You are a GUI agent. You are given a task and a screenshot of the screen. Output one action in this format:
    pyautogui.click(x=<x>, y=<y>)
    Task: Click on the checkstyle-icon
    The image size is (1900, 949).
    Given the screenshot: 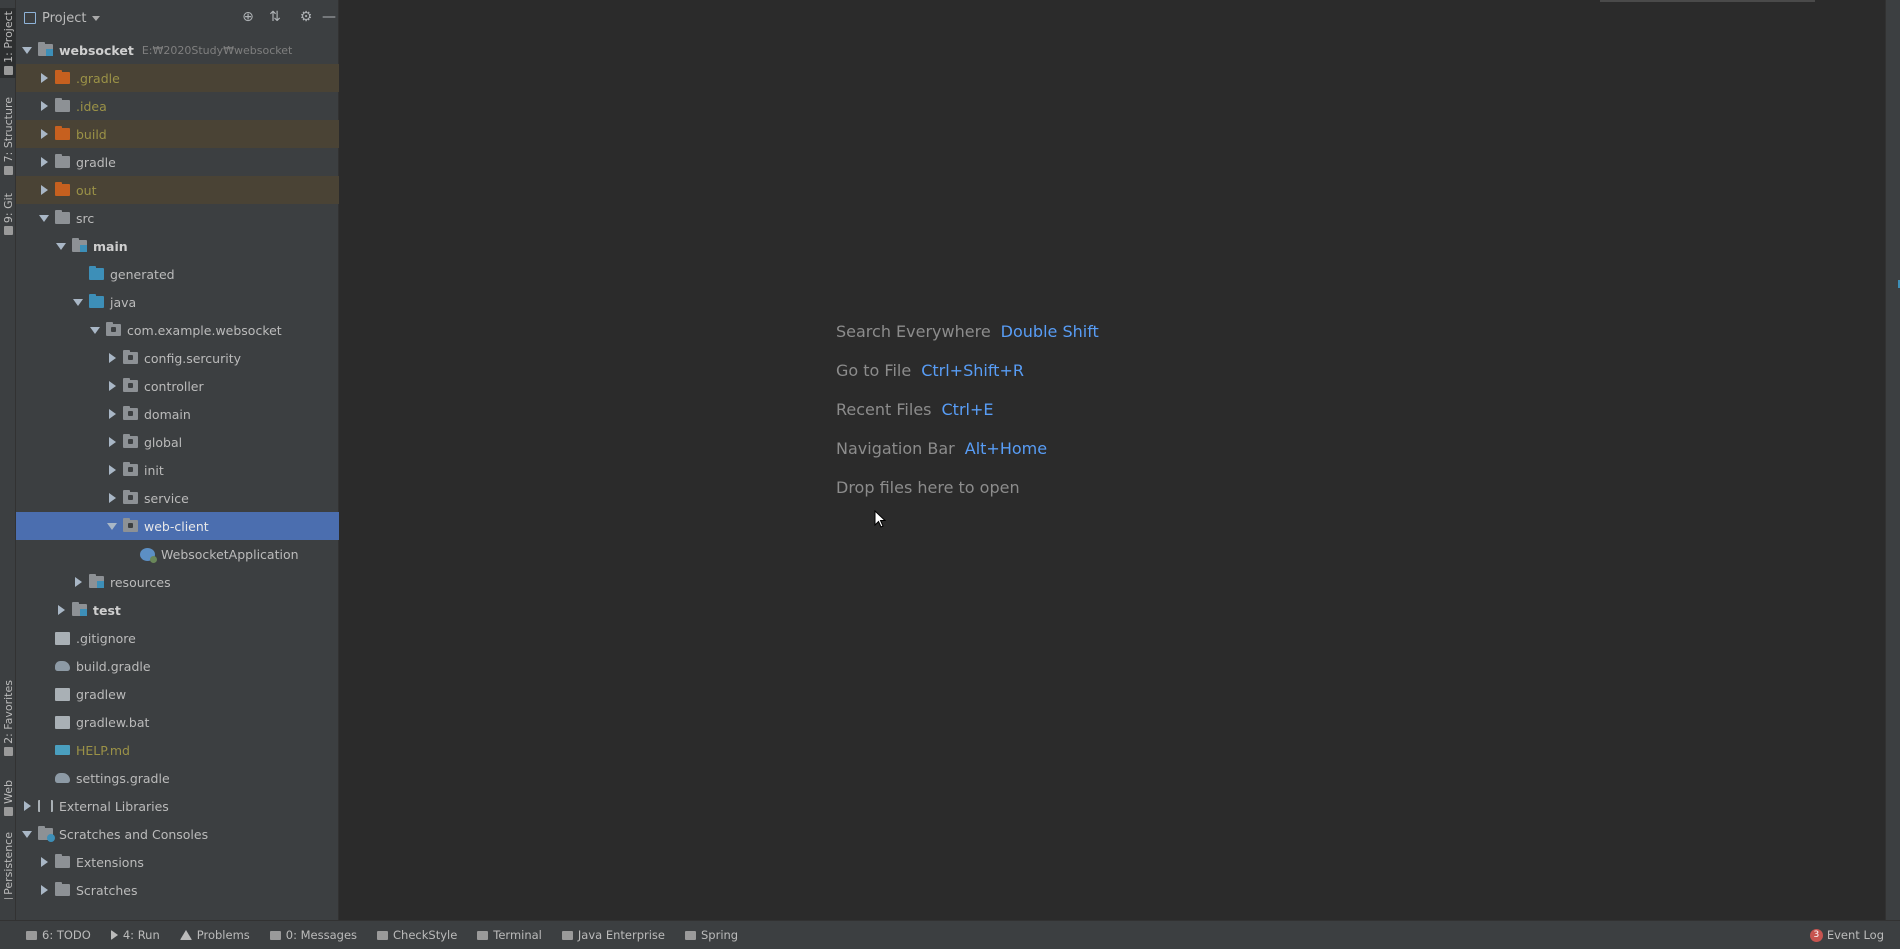 What is the action you would take?
    pyautogui.click(x=383, y=935)
    